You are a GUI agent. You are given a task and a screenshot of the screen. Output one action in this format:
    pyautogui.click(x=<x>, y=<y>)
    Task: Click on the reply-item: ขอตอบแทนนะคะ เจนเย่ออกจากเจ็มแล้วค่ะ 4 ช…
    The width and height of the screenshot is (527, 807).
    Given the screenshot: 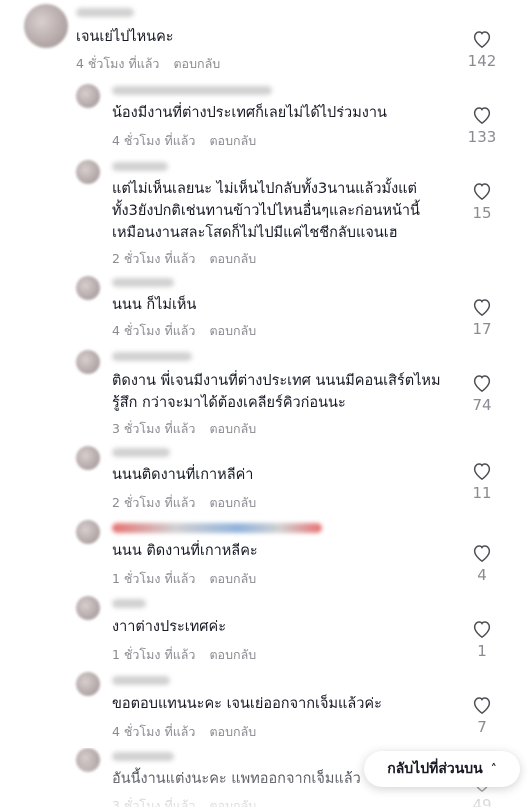 What is the action you would take?
    pyautogui.click(x=263, y=707)
    